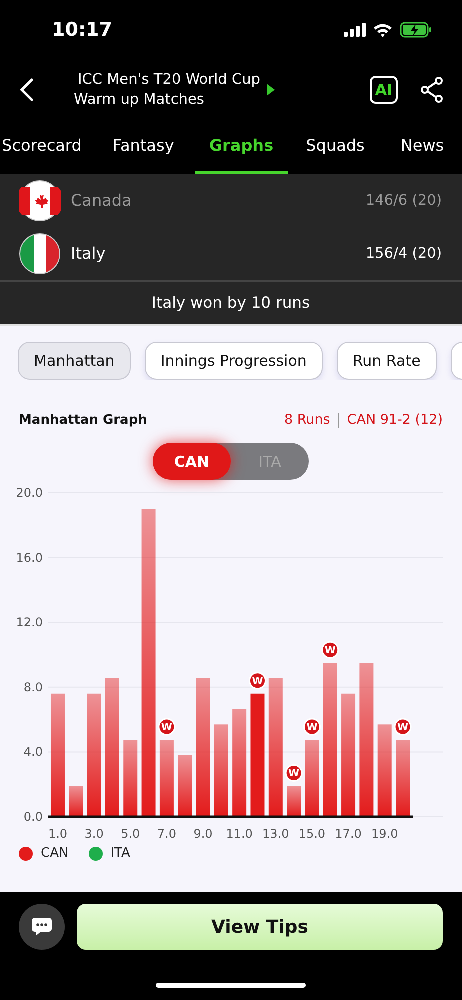  What do you see at coordinates (386, 361) in the screenshot?
I see `graph-tab: Run Rate` at bounding box center [386, 361].